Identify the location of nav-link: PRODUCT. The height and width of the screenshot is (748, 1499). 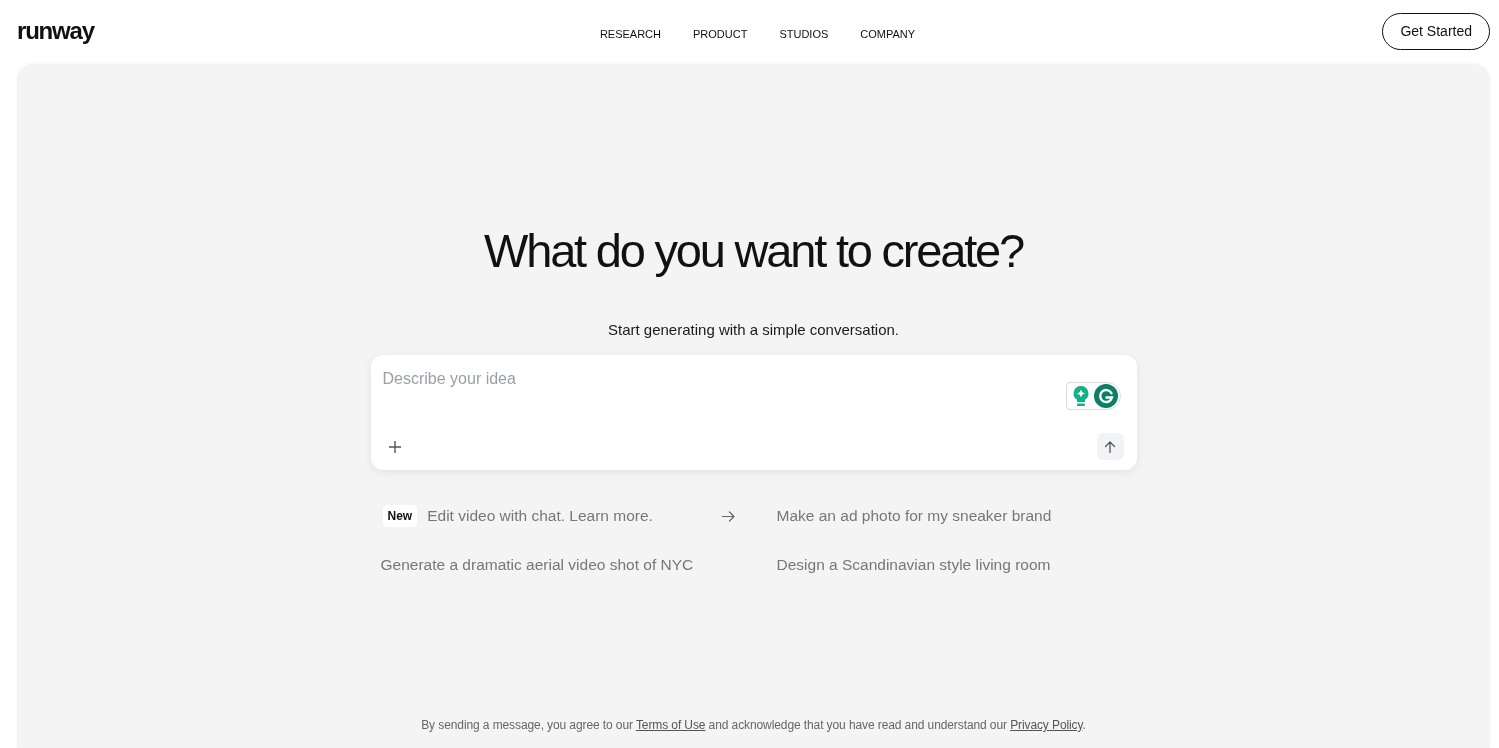
(720, 34).